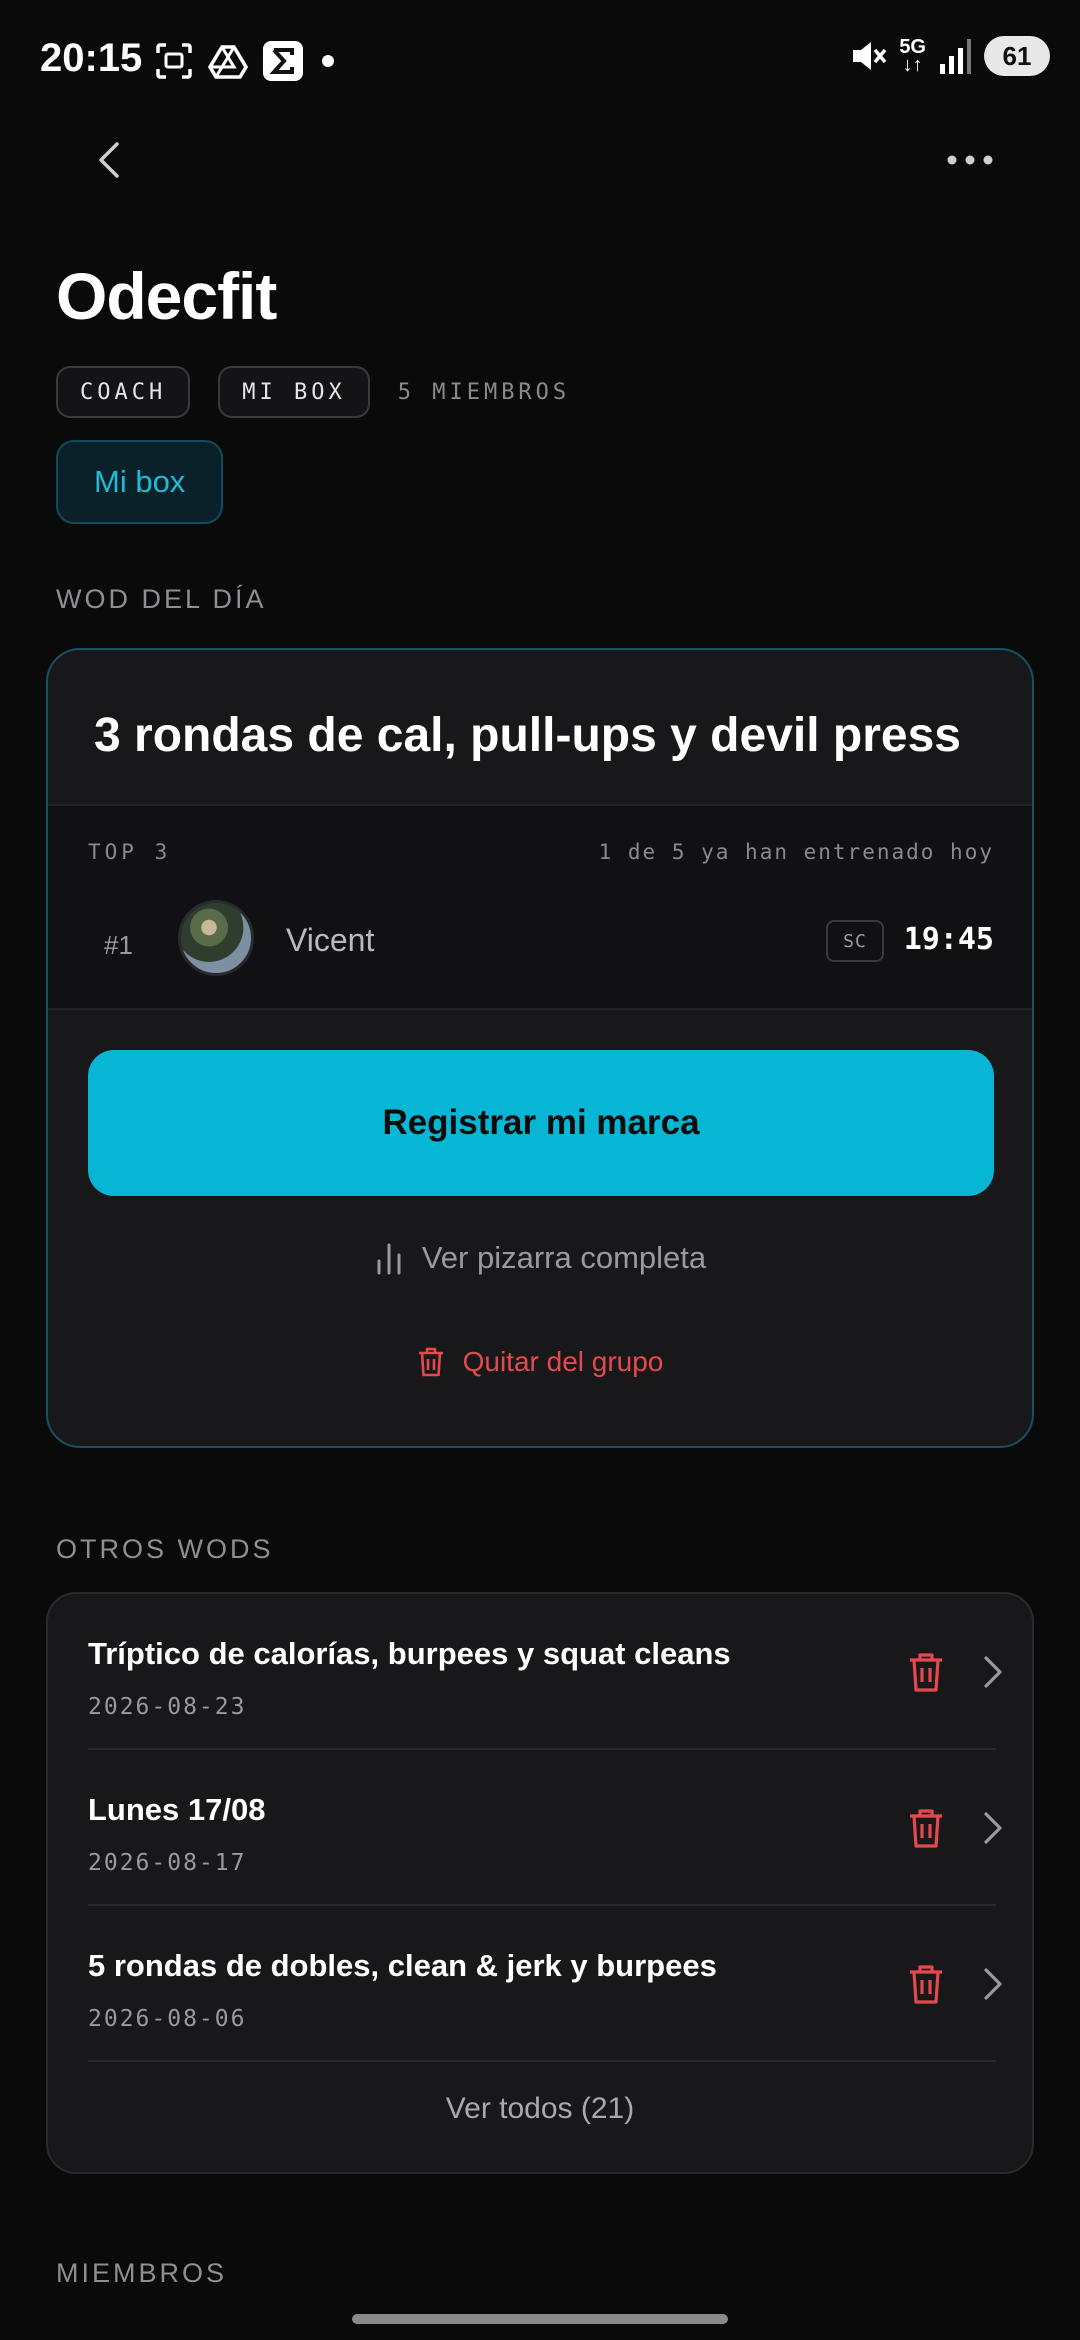  What do you see at coordinates (130, 852) in the screenshot?
I see `top3-label: TOP 3` at bounding box center [130, 852].